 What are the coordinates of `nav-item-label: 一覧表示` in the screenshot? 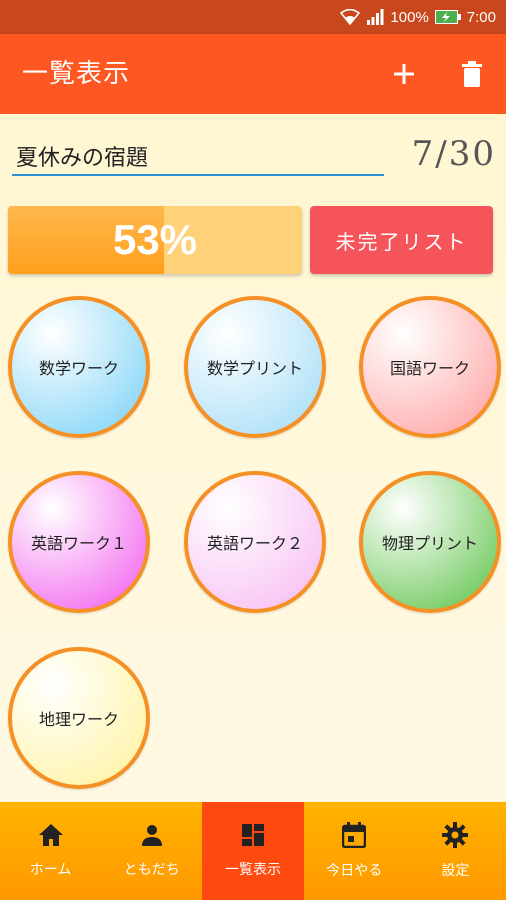 It's located at (253, 870).